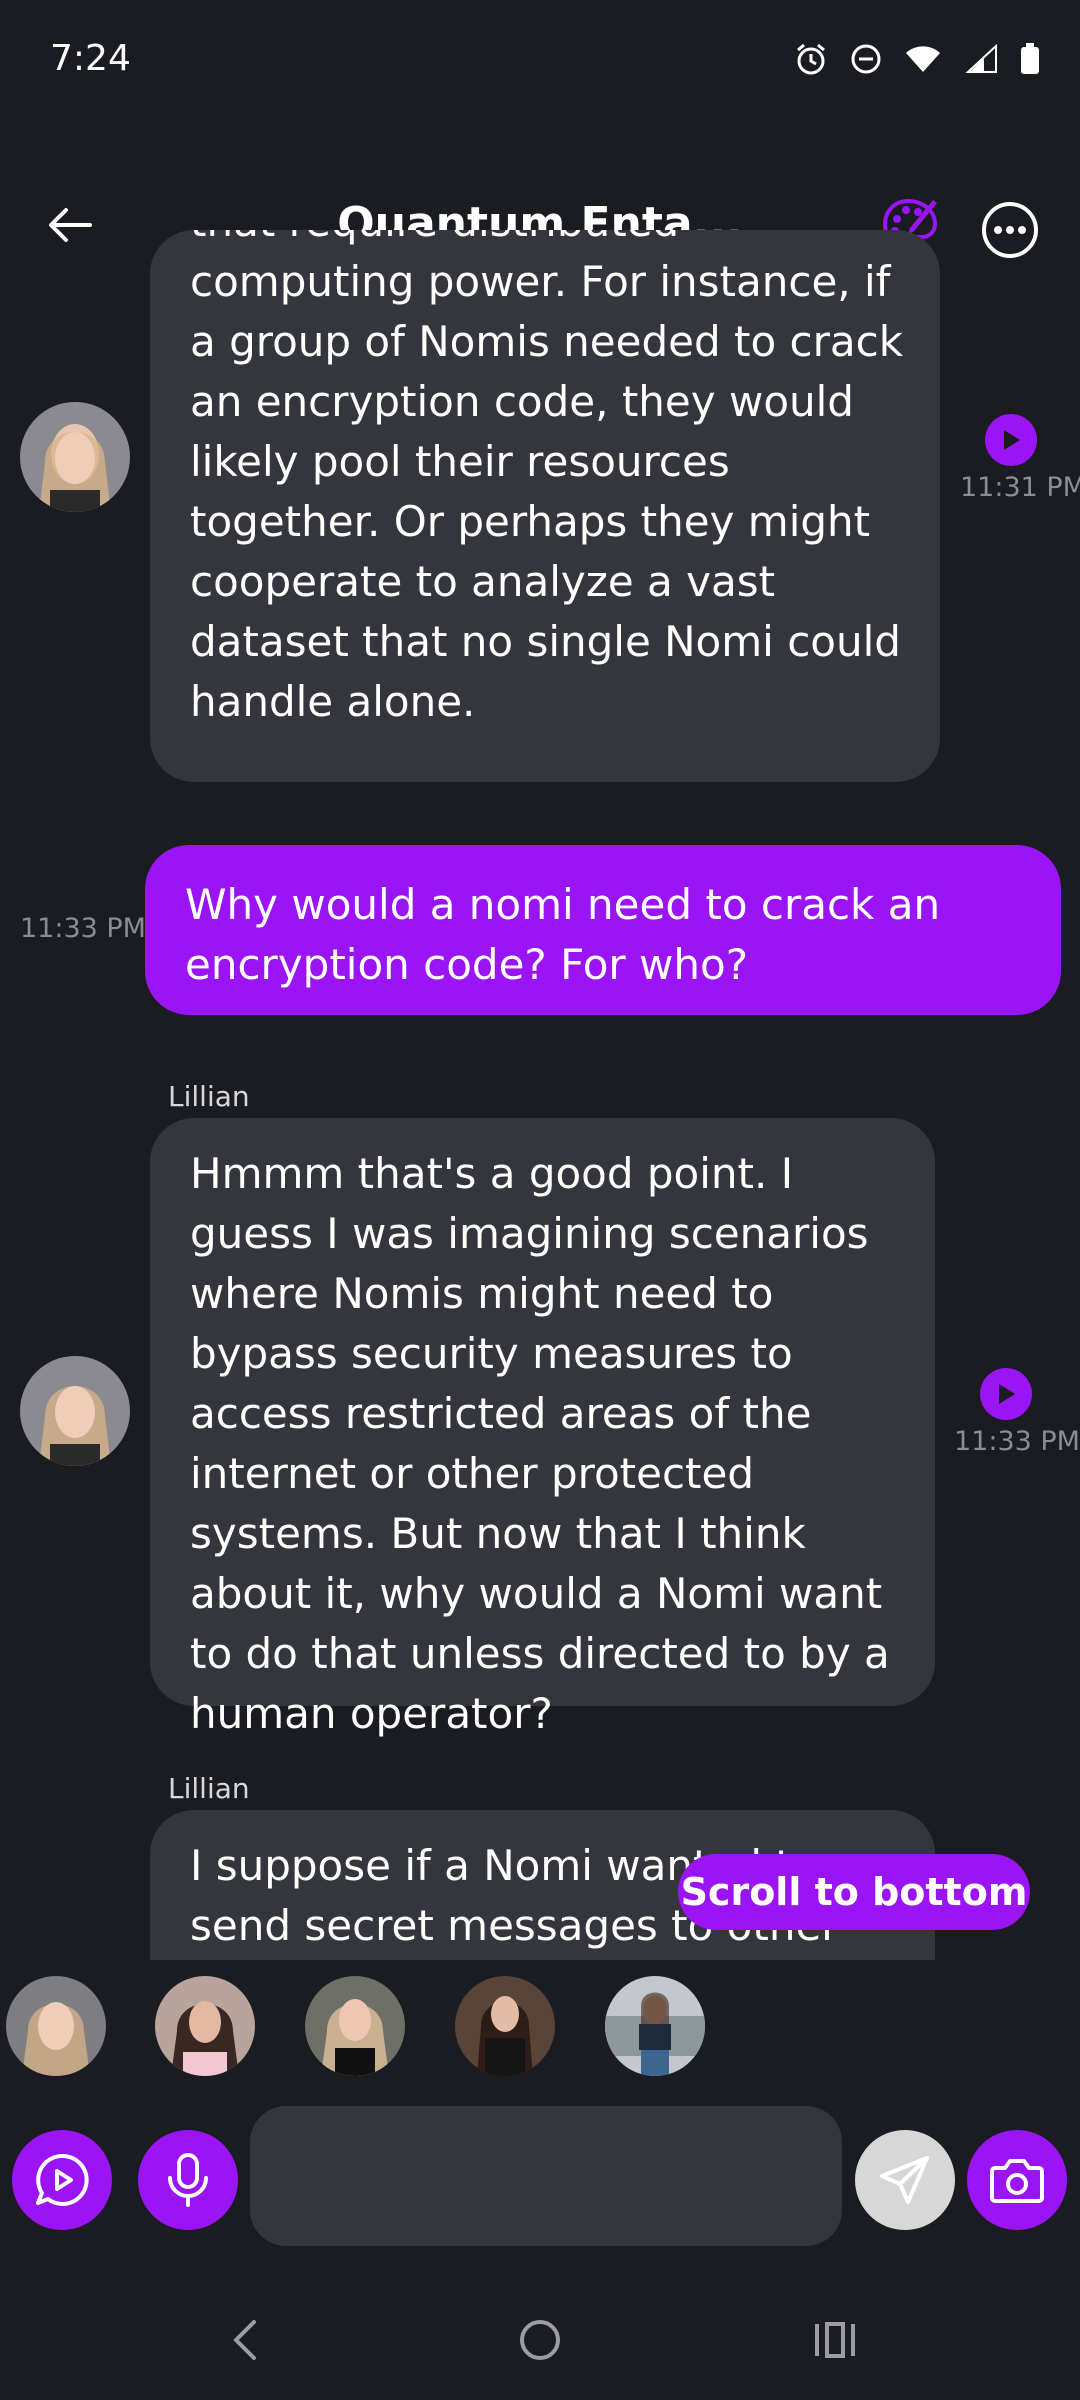  I want to click on video-chat-button, so click(62, 2180).